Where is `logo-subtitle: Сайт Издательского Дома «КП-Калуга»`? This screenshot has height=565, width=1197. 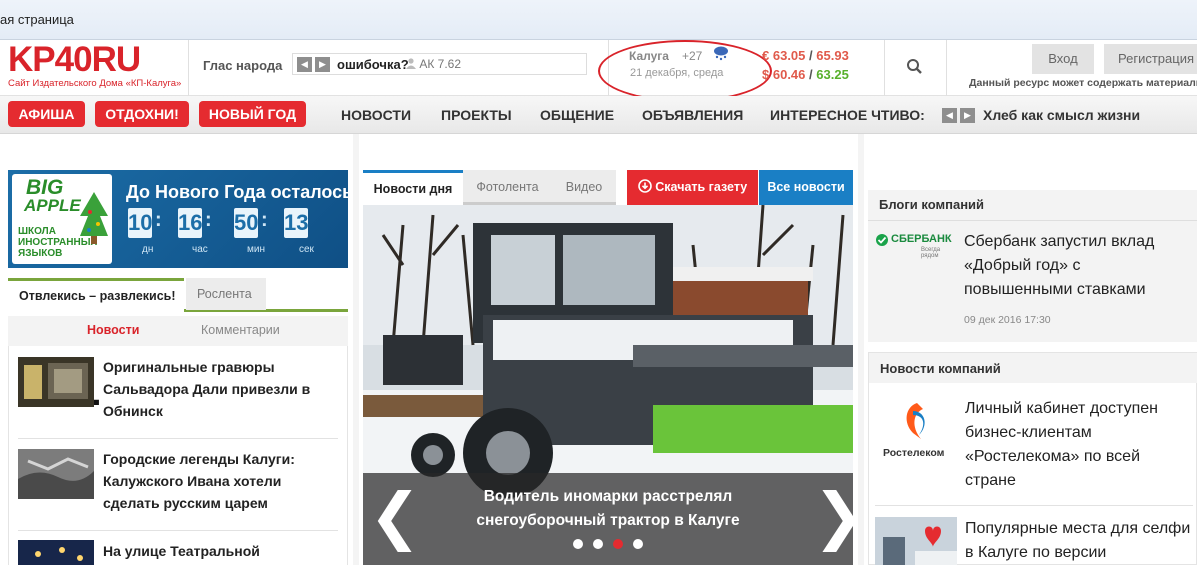 logo-subtitle: Сайт Издательского Дома «КП-Калуга» is located at coordinates (95, 83).